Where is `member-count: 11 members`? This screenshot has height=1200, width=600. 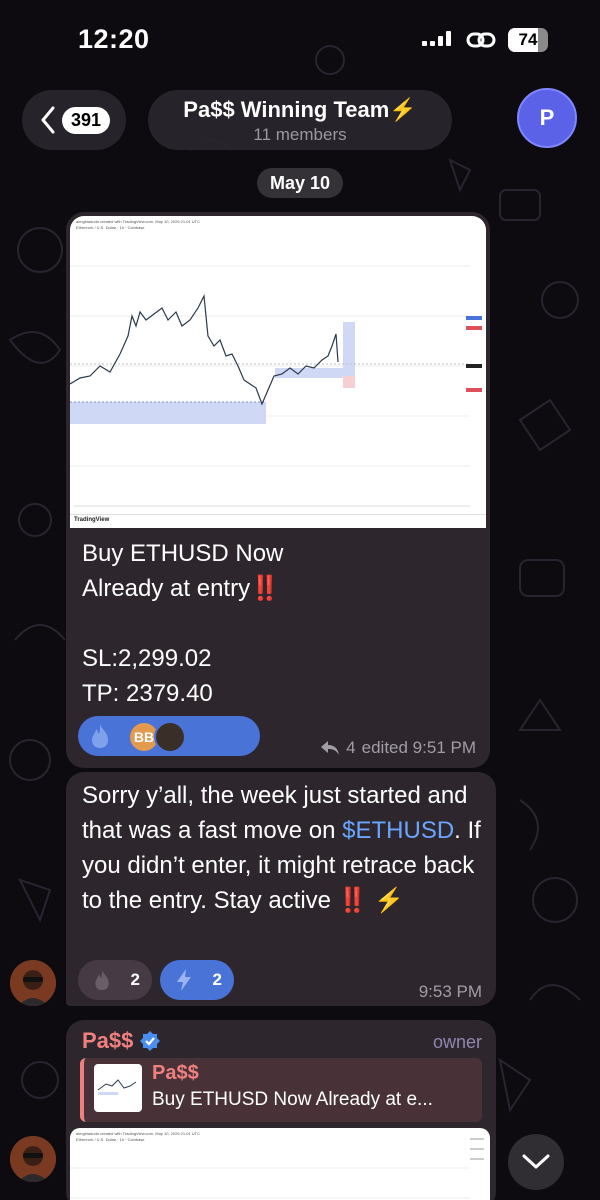 member-count: 11 members is located at coordinates (300, 134).